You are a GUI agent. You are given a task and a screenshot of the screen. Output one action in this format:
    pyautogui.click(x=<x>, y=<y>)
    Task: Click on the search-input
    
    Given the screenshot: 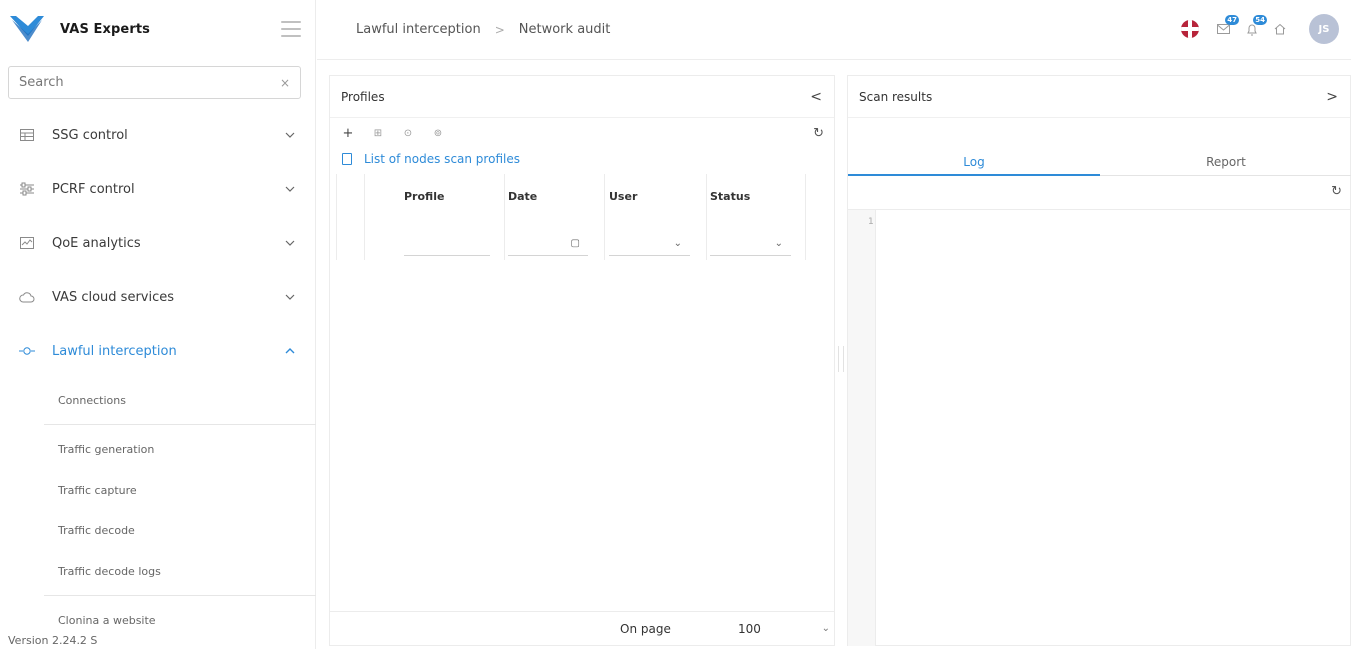 What is the action you would take?
    pyautogui.click(x=149, y=82)
    